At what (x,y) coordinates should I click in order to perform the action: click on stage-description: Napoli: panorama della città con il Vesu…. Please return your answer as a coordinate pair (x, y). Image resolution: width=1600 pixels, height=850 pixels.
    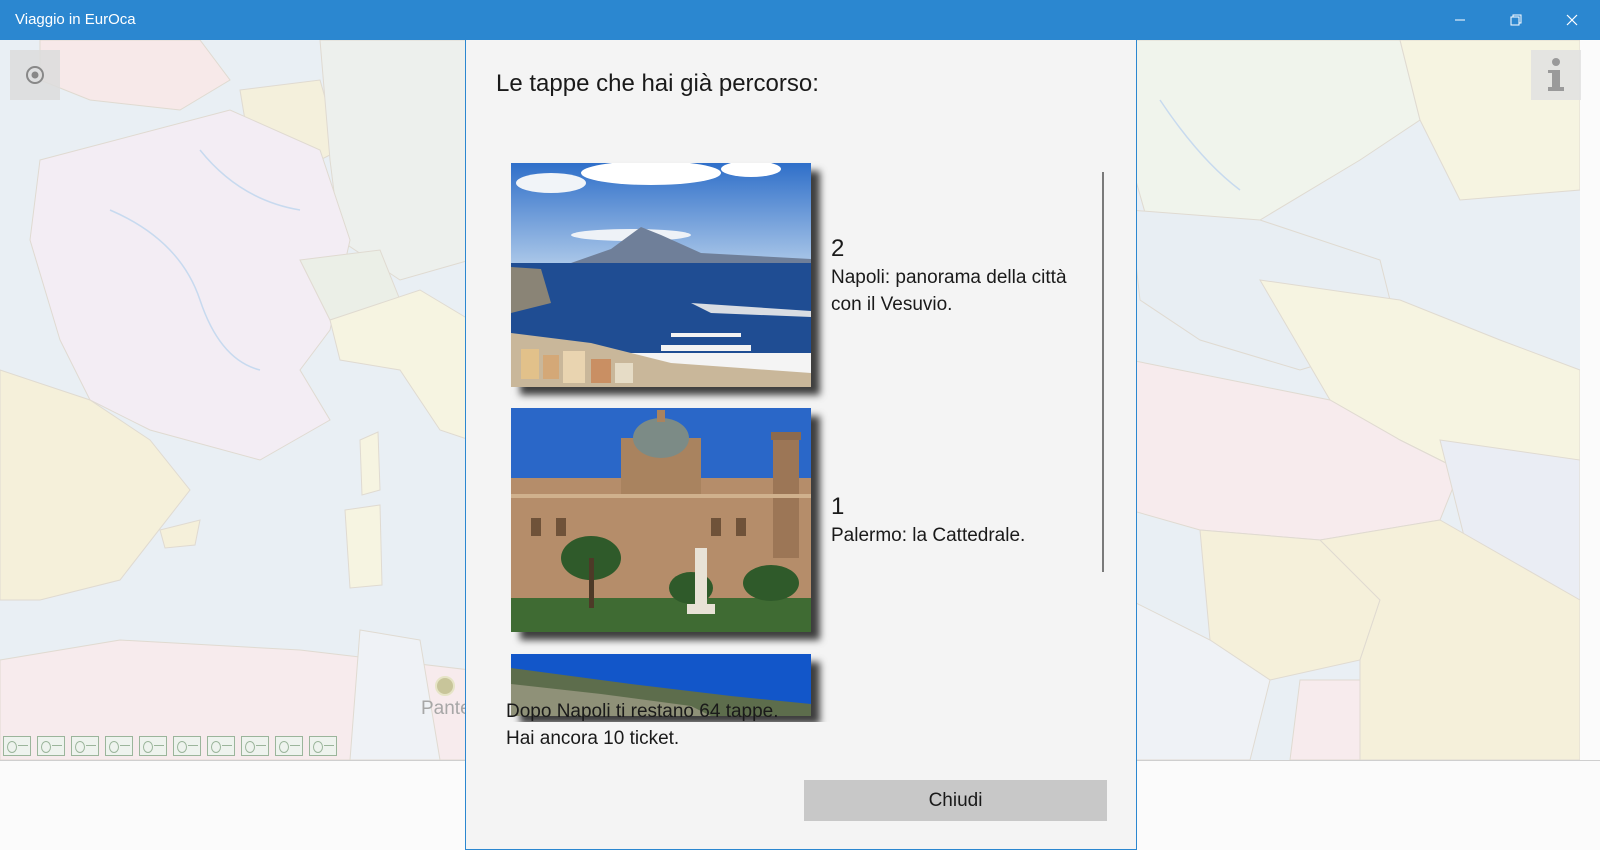
    Looking at the image, I should click on (949, 291).